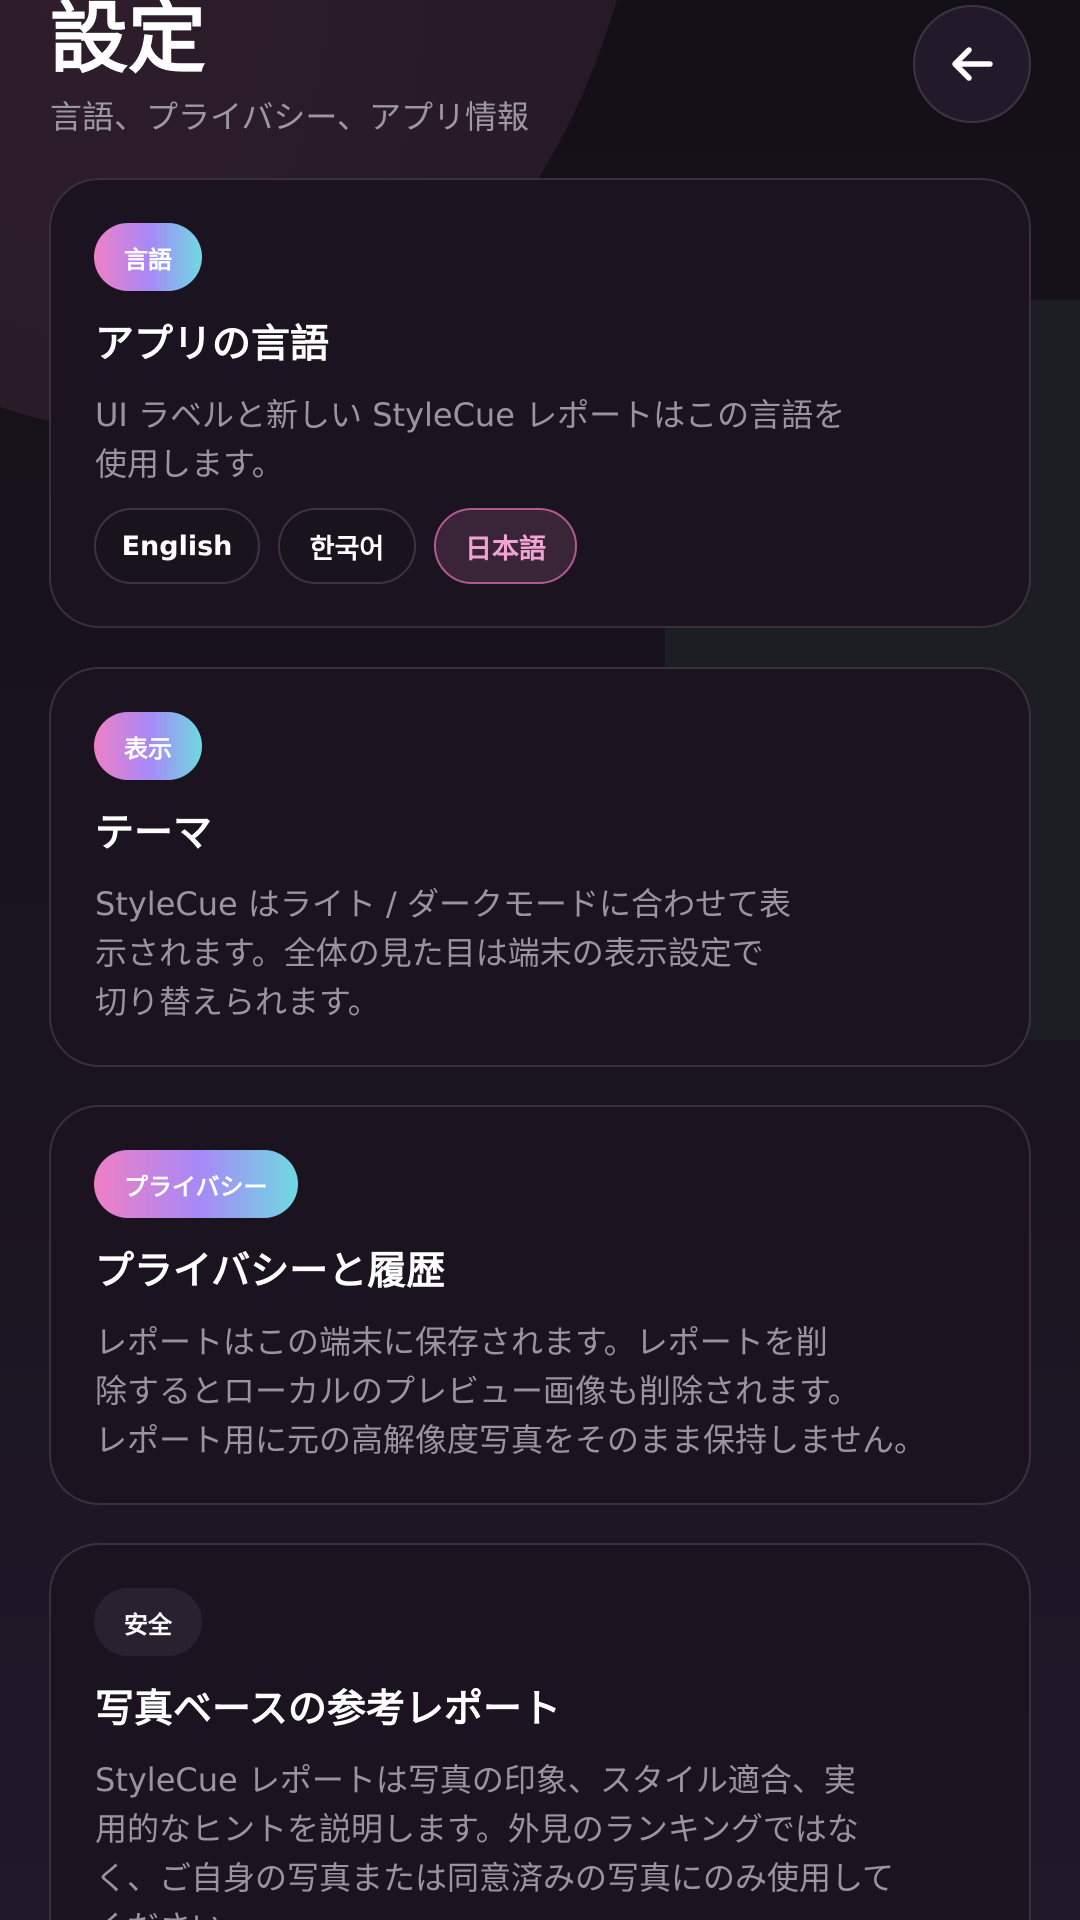  Describe the element at coordinates (545, 1911) in the screenshot. I see `description-line: ください。` at that location.